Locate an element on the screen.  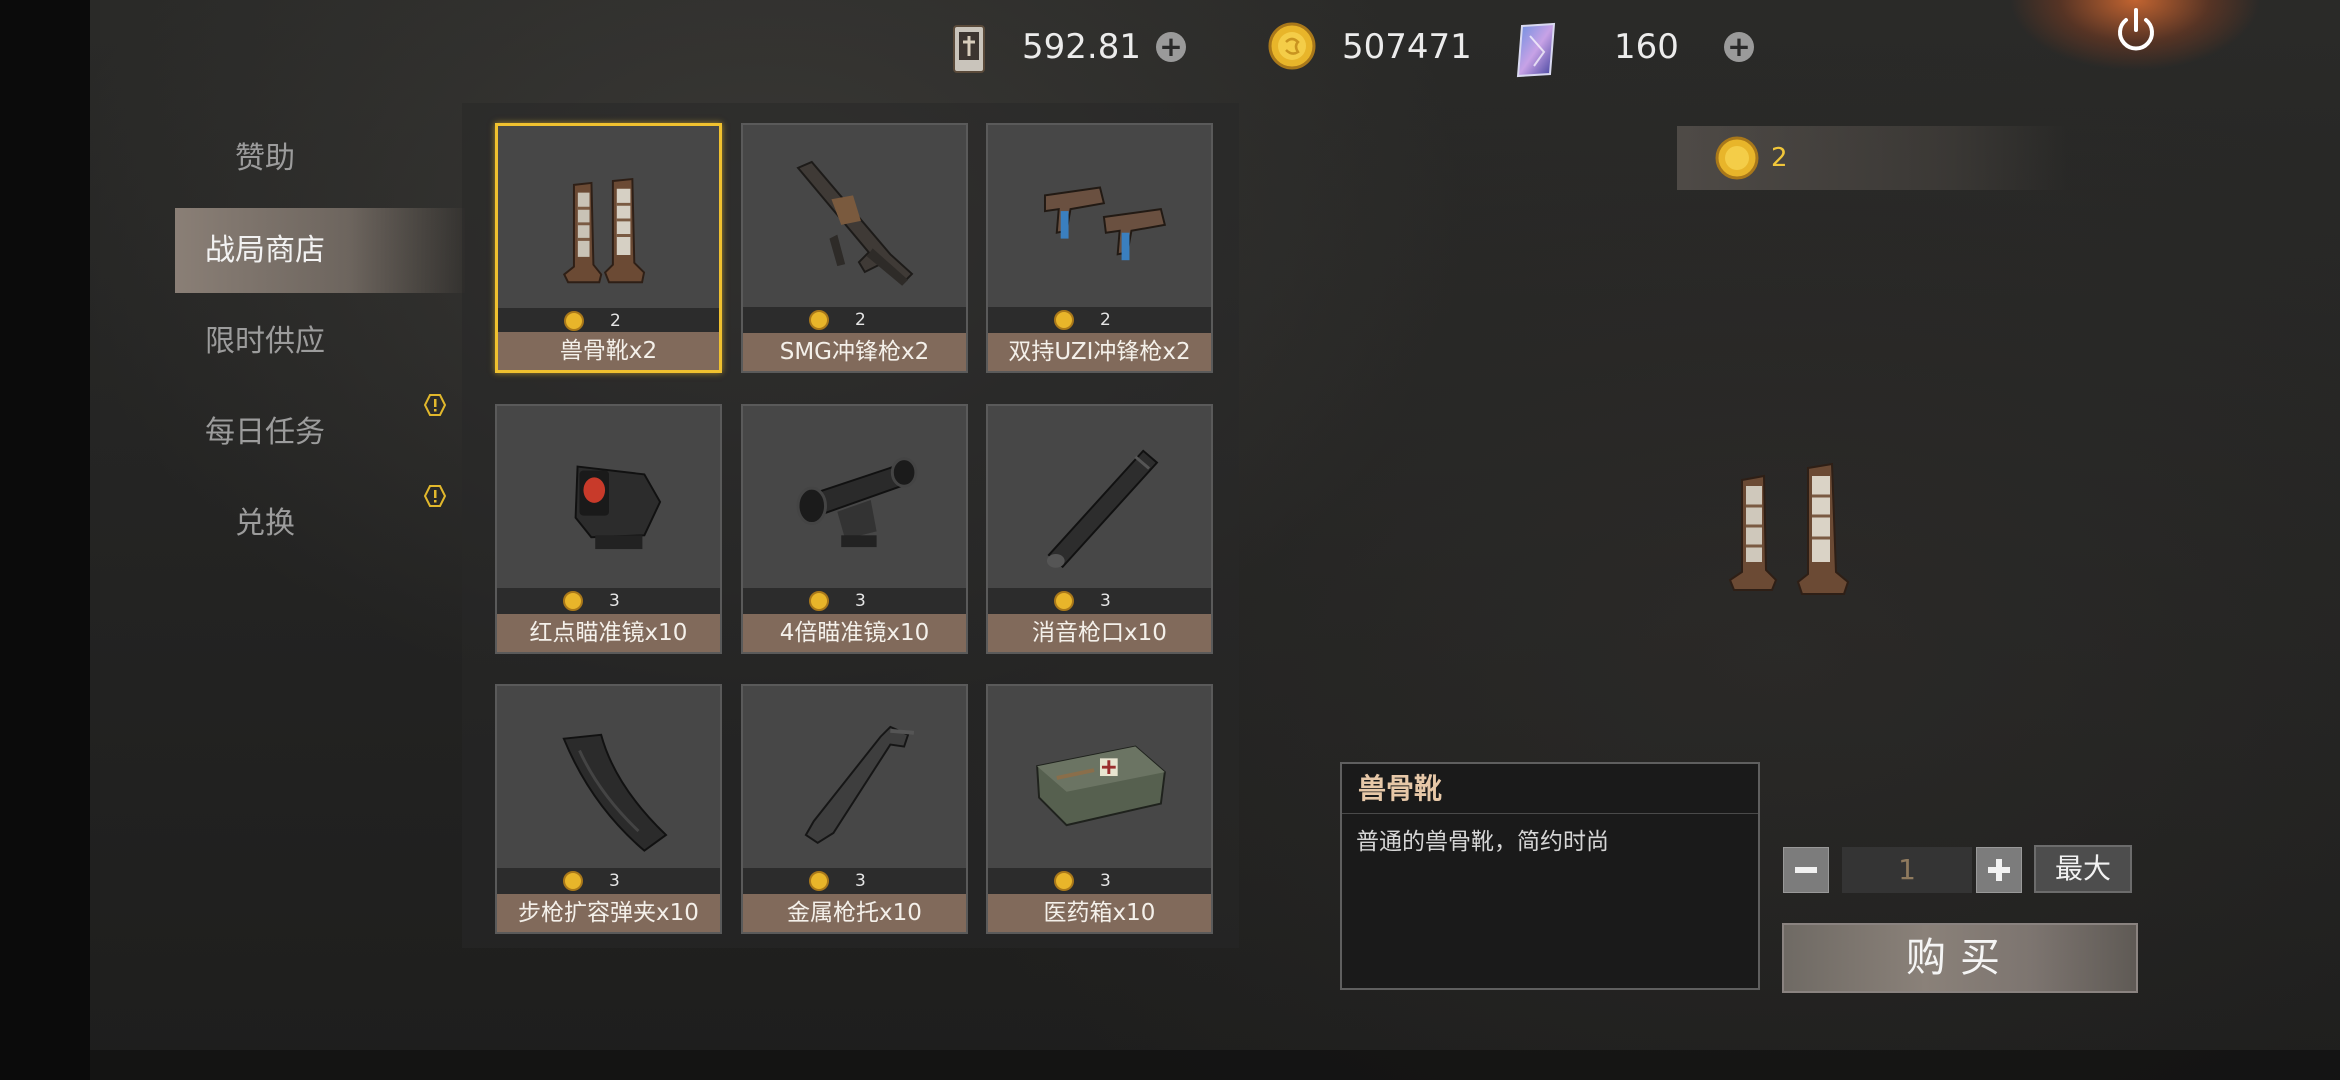
stock-icon is located at coordinates (859, 784).